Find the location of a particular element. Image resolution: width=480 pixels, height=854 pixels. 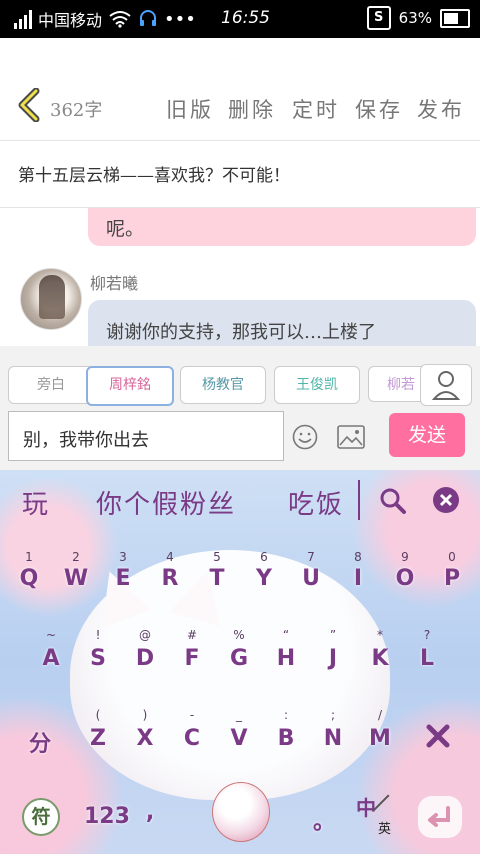

key-h: H is located at coordinates (286, 658).